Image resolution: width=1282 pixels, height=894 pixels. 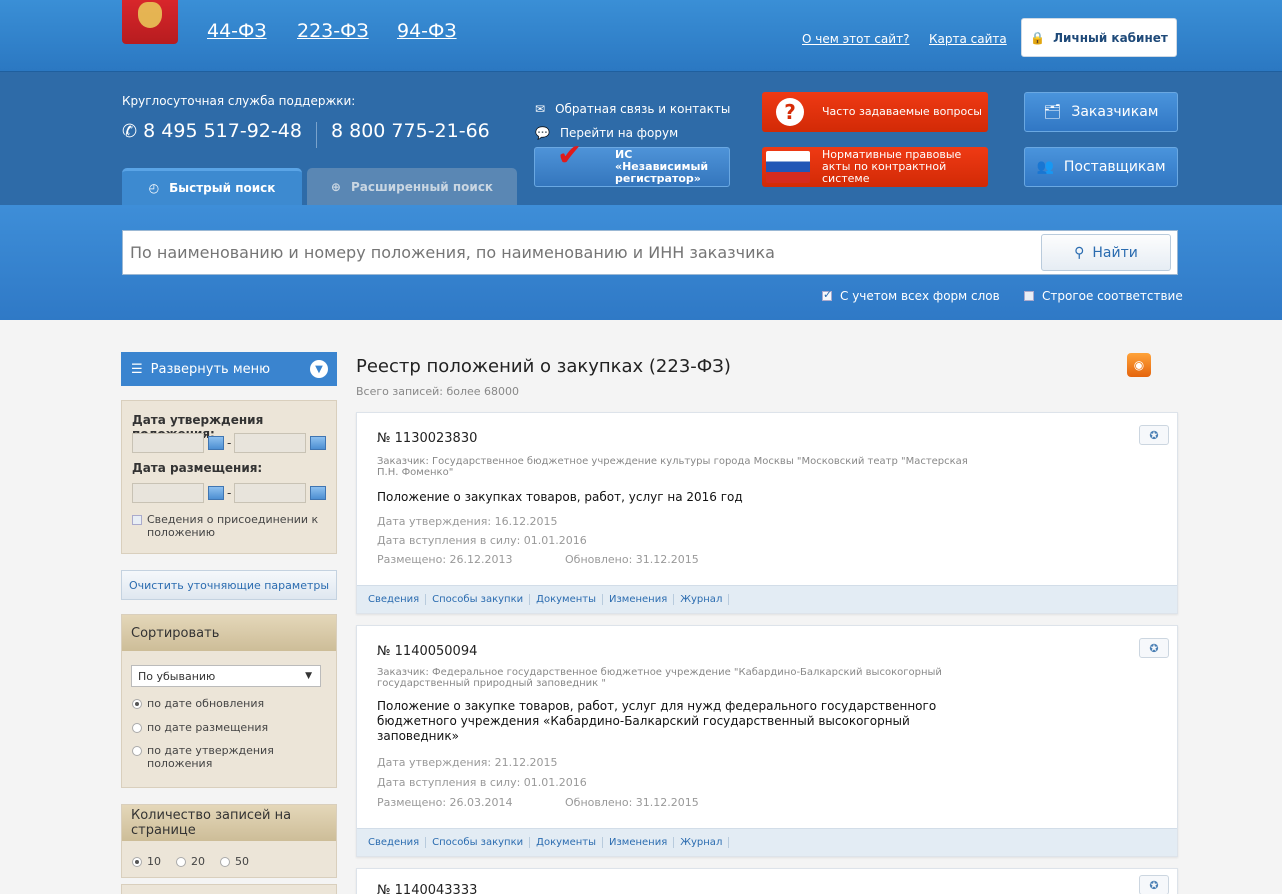 I want to click on about-link: О чем этот сайт?, so click(x=855, y=39).